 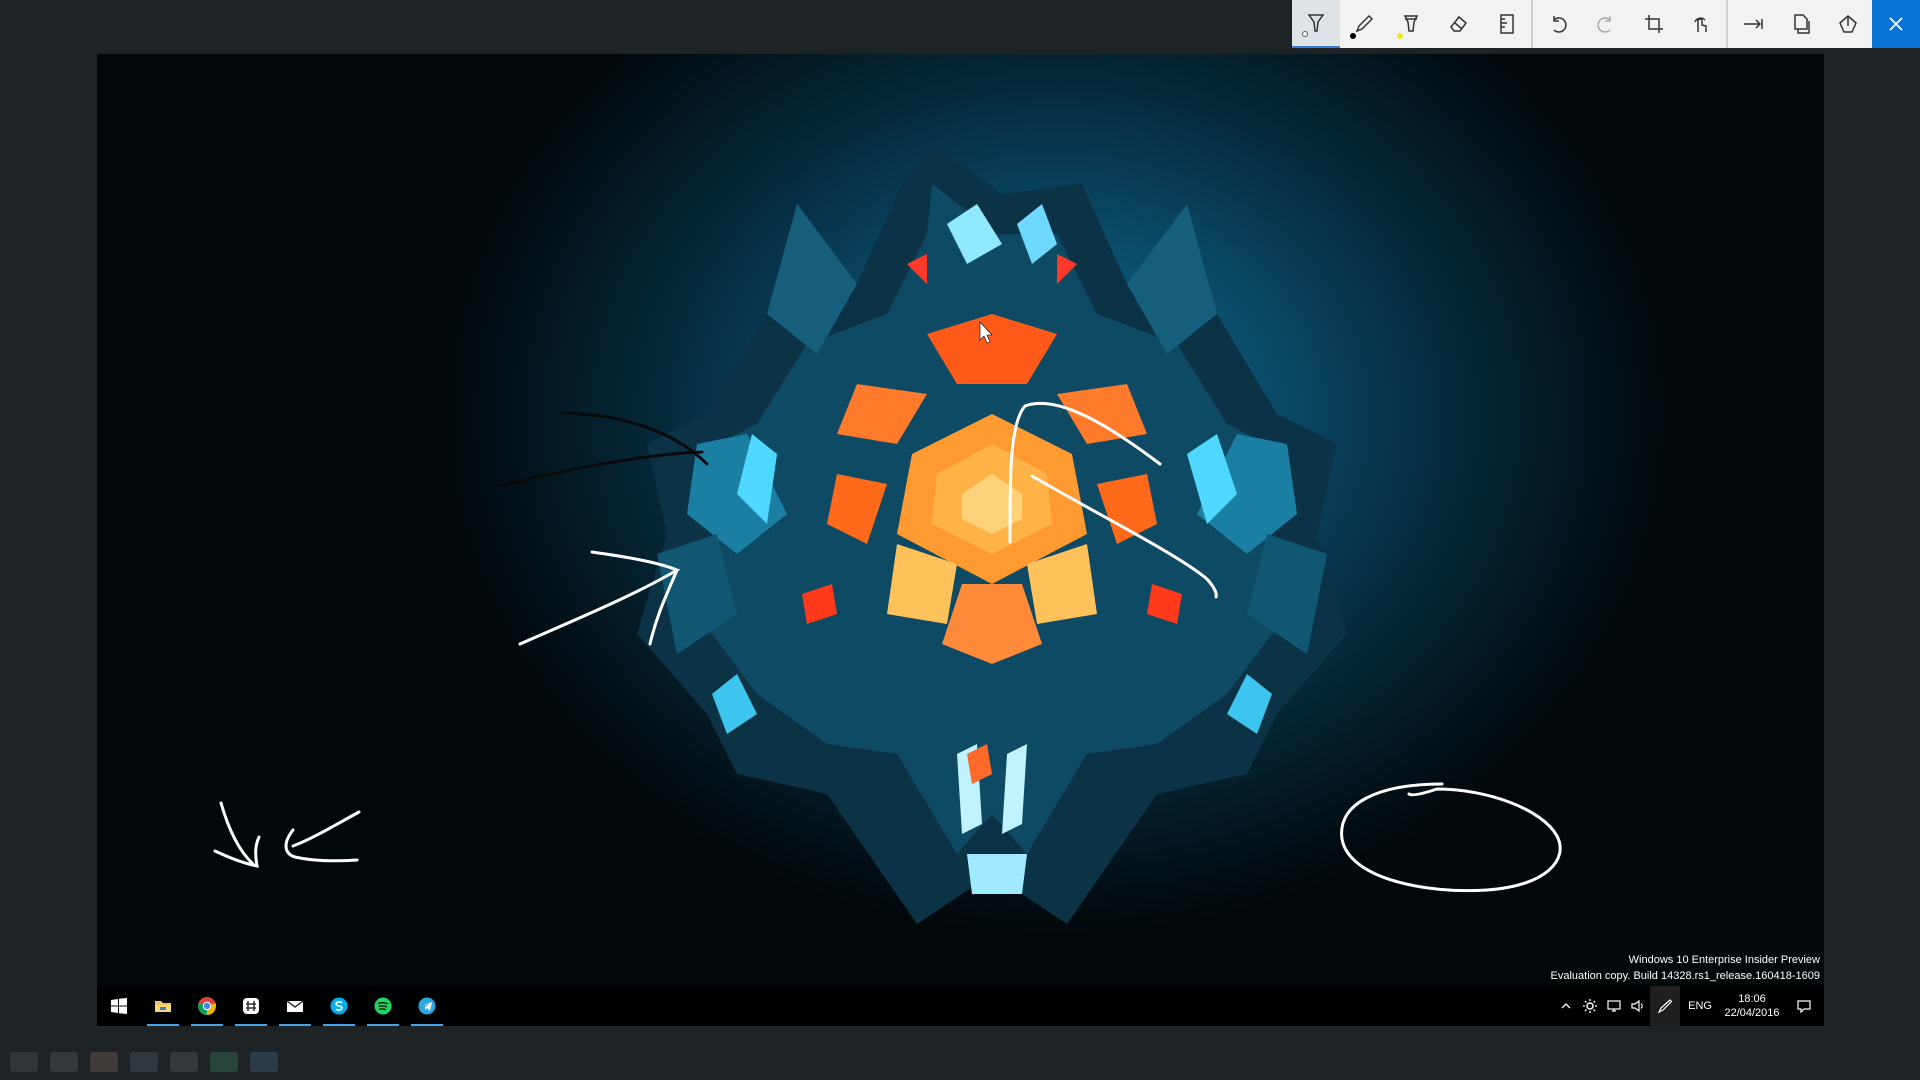 I want to click on gear-icon, so click(x=1590, y=1006).